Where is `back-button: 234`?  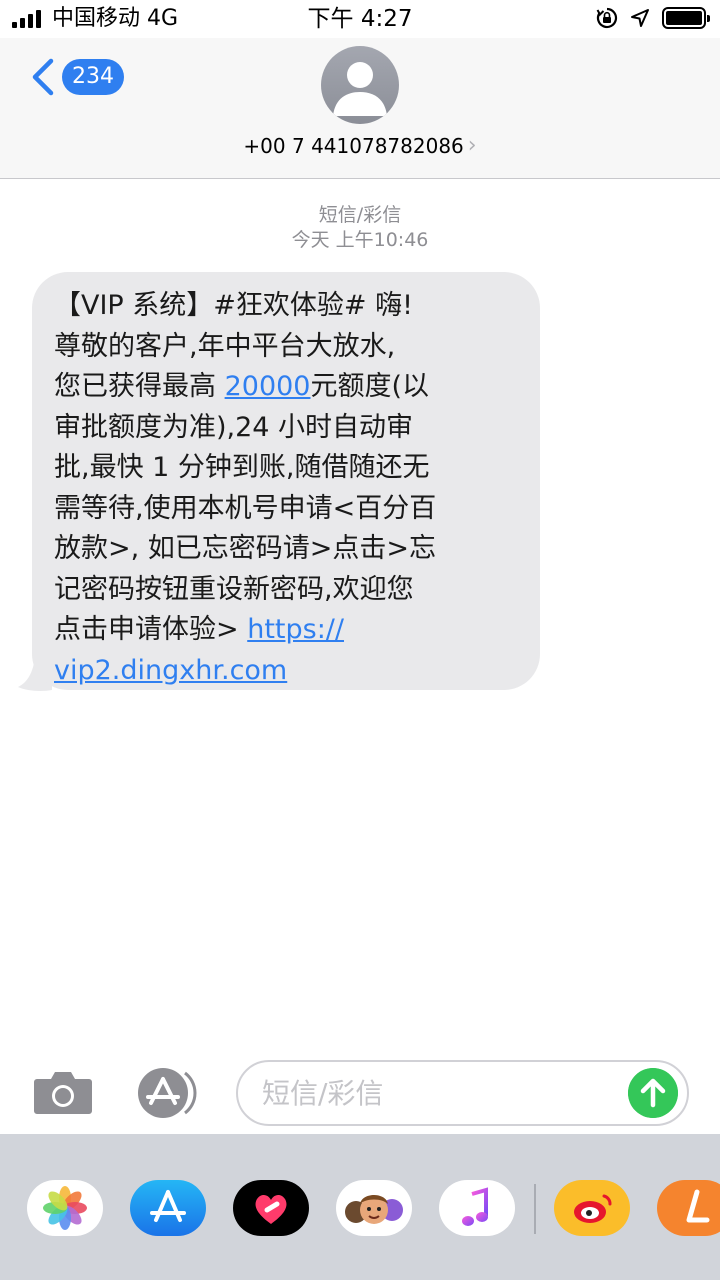 back-button: 234 is located at coordinates (77, 77).